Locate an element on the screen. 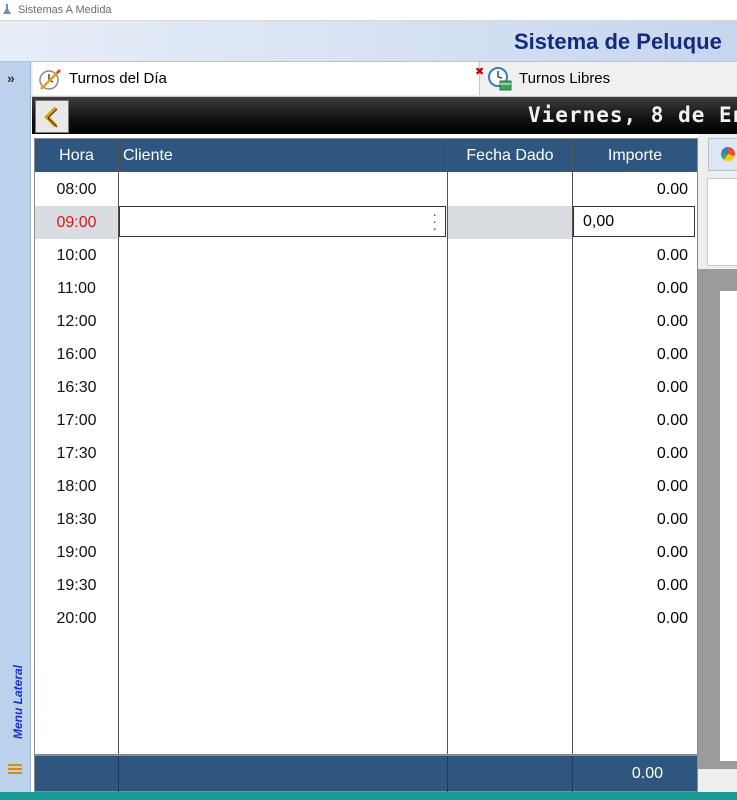 The height and width of the screenshot is (800, 737). back-button is located at coordinates (52, 116).